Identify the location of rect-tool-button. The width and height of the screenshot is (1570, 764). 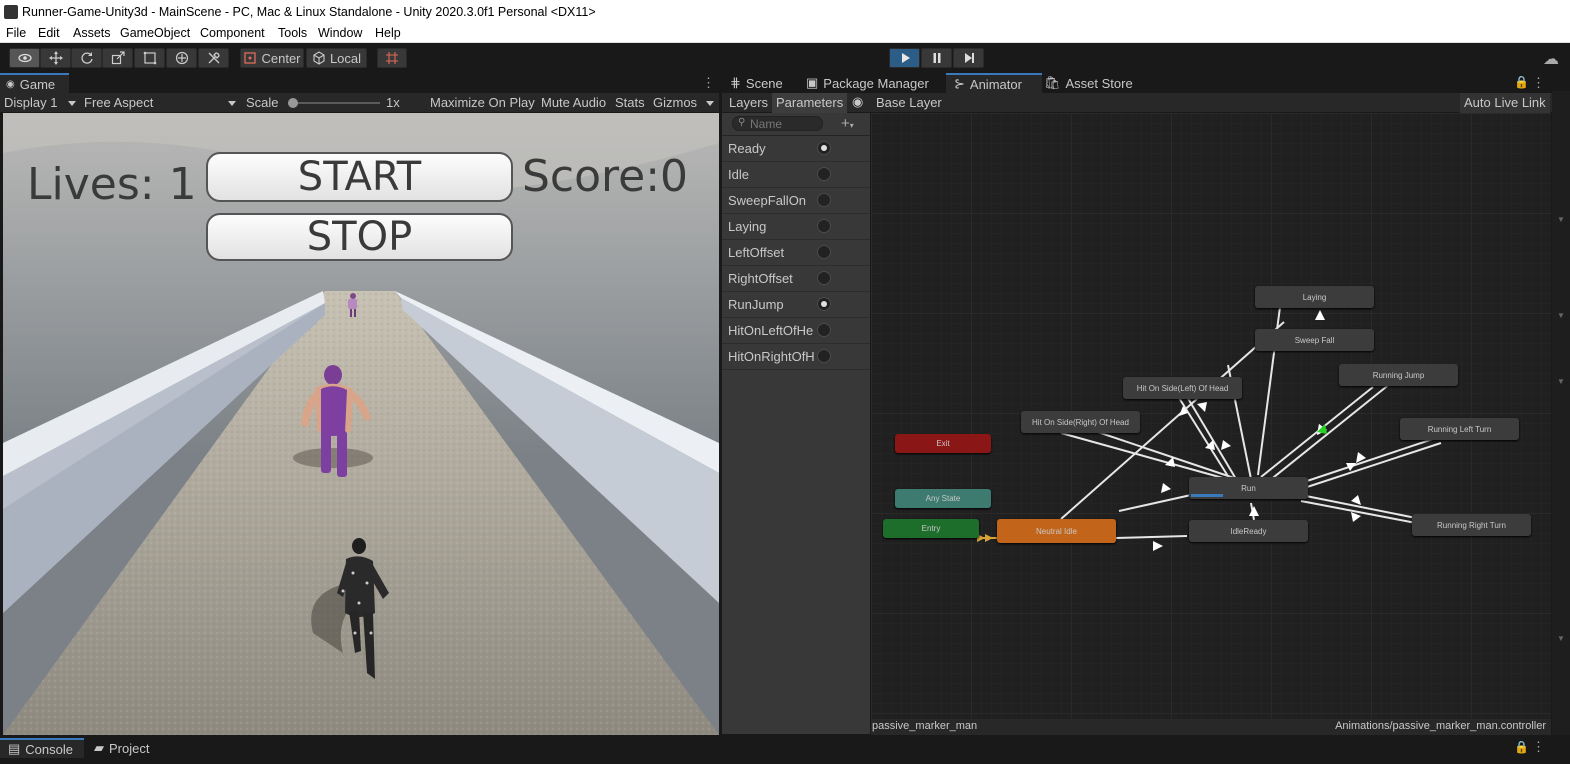
(149, 58).